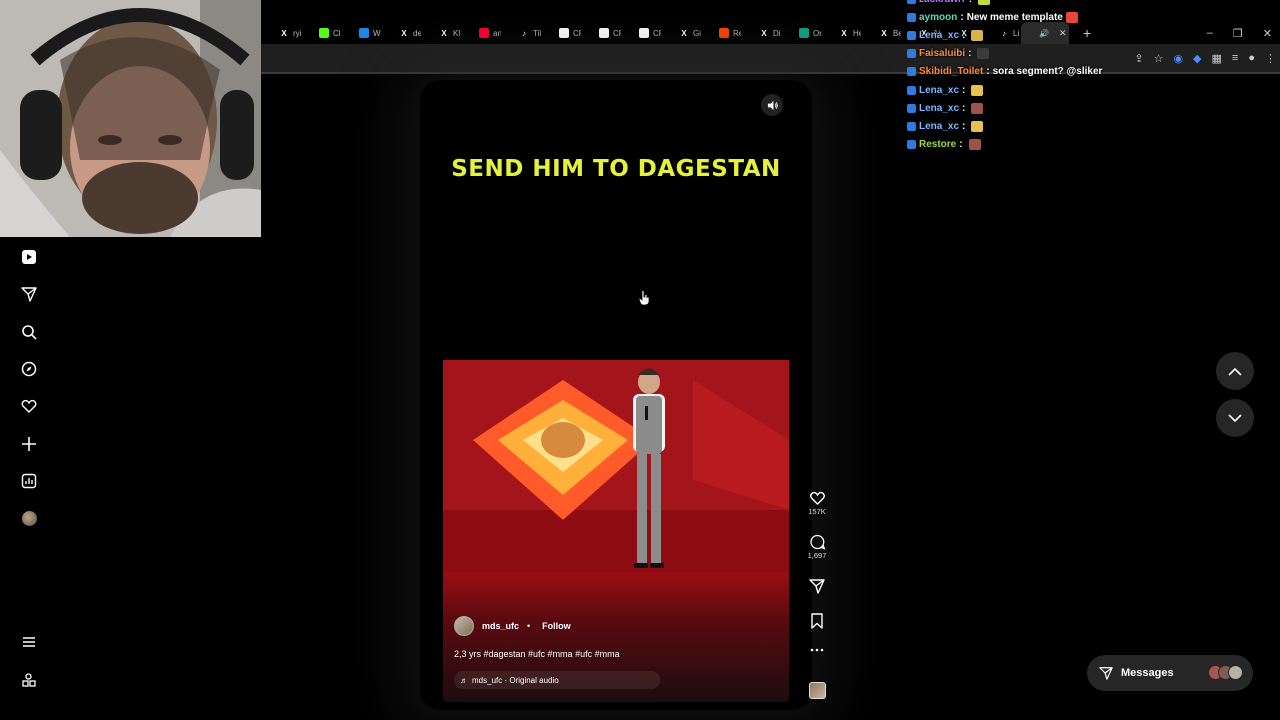  I want to click on comment-count: 1,697, so click(817, 555).